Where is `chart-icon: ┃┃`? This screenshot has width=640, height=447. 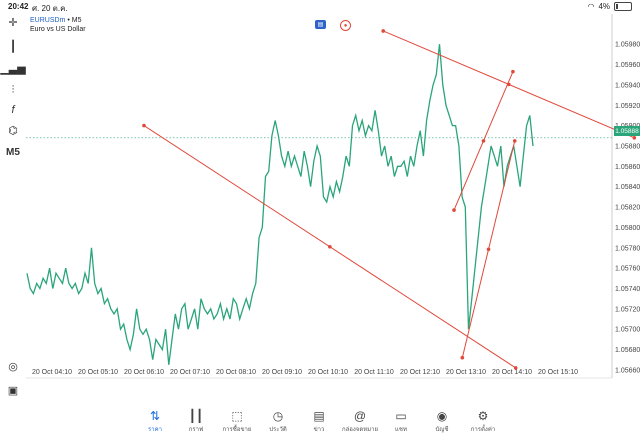
chart-icon: ┃┃ is located at coordinates (196, 416).